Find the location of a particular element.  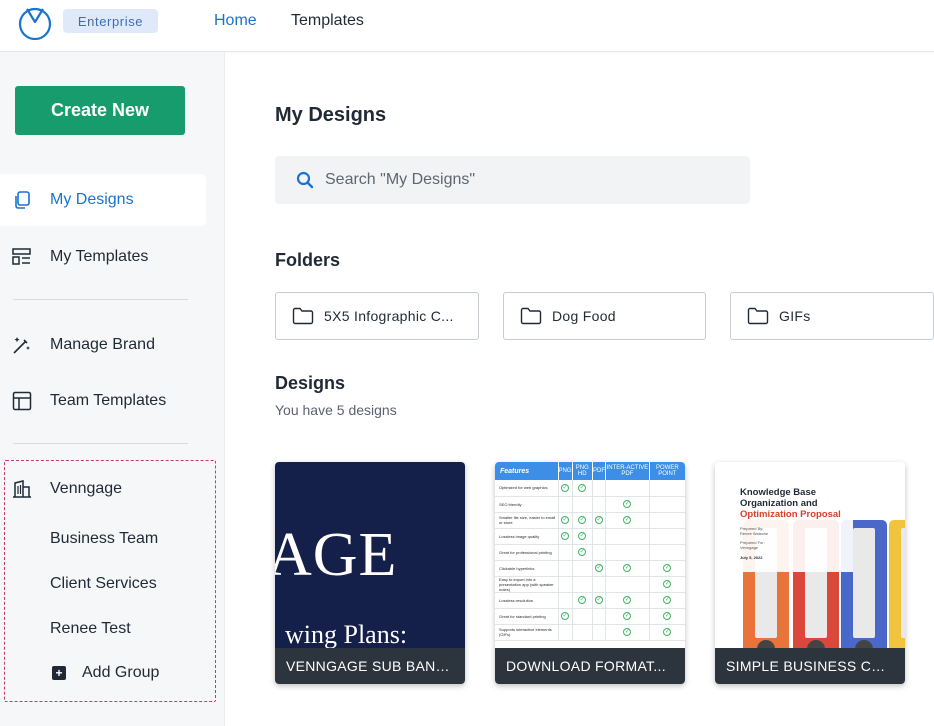

folder-card: Dog Food is located at coordinates (604, 316).